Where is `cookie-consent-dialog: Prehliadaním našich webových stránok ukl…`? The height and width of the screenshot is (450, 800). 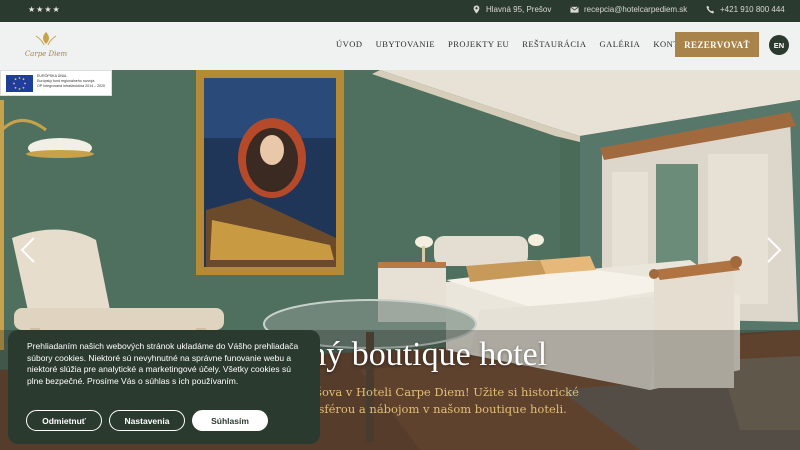 cookie-consent-dialog: Prehliadaním našich webových stránok ukl… is located at coordinates (164, 387).